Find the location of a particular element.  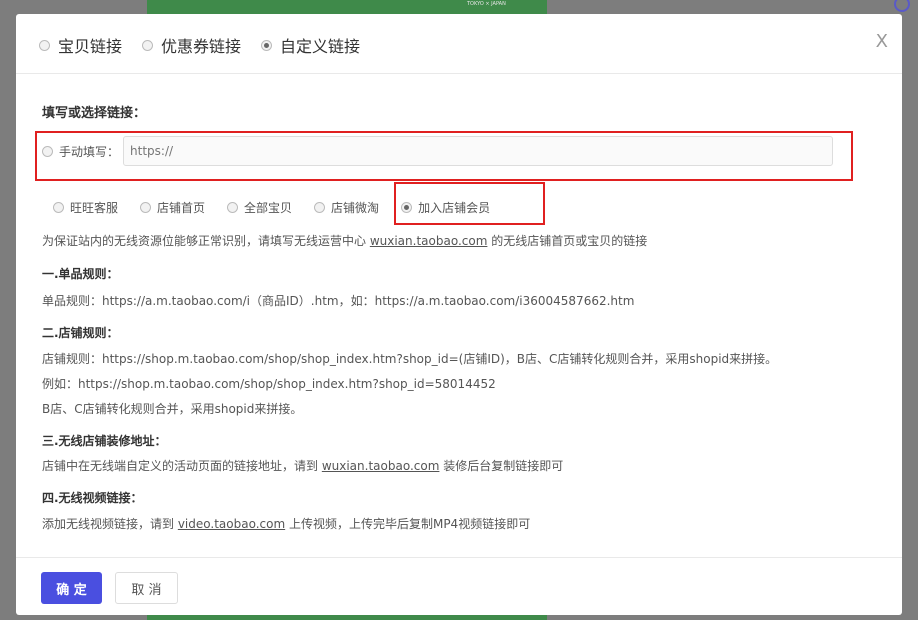

tab-custom-link: 自定义链接 is located at coordinates (310, 45).